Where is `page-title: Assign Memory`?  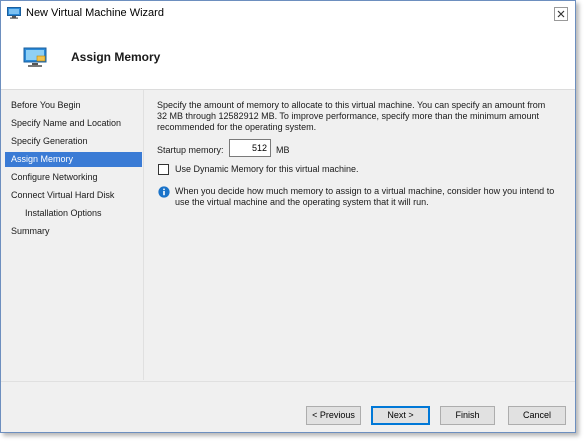
page-title: Assign Memory is located at coordinates (116, 57).